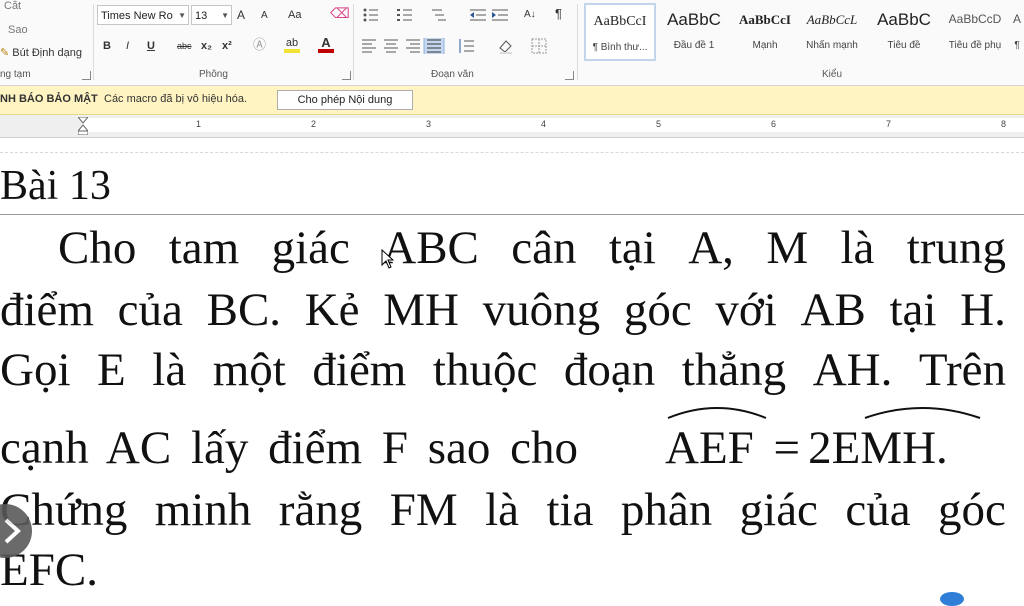  What do you see at coordinates (503, 370) in the screenshot?
I see `text-line: Gọi Elà một điểm thuộc đoạn thẳng AH. Trên` at bounding box center [503, 370].